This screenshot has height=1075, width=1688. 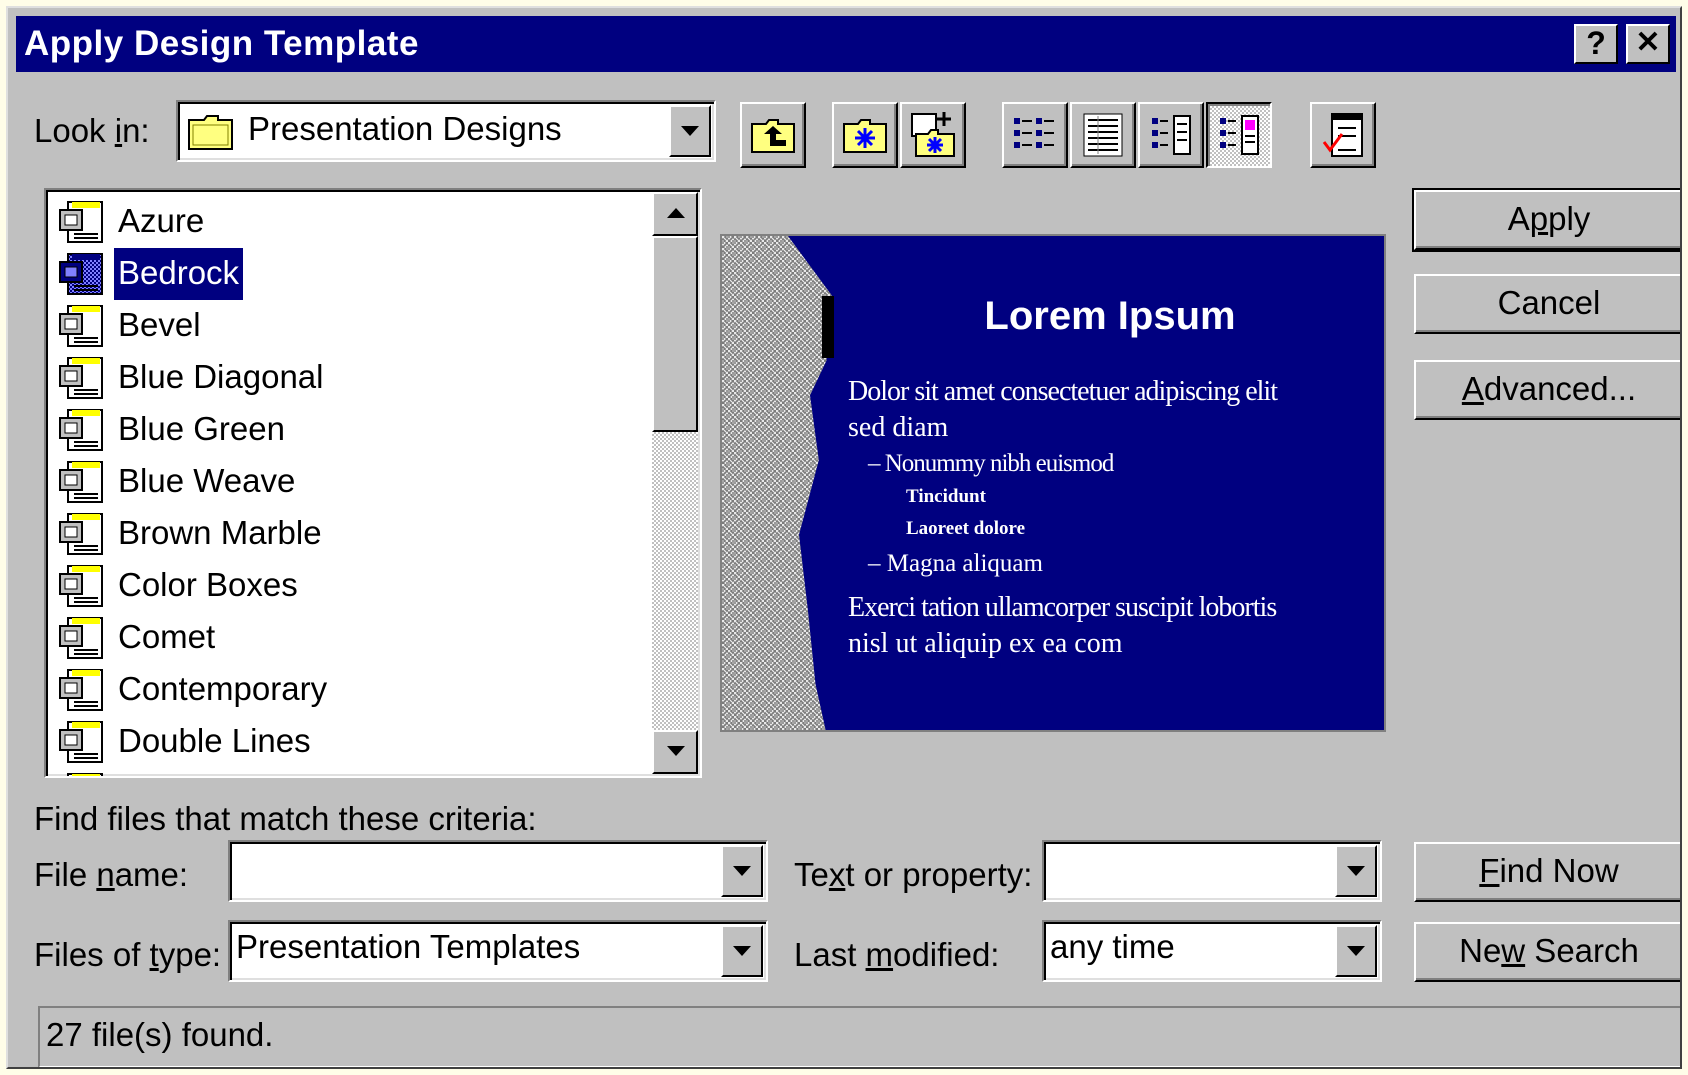 What do you see at coordinates (160, 1034) in the screenshot?
I see `status-text: 27 file(s) found.` at bounding box center [160, 1034].